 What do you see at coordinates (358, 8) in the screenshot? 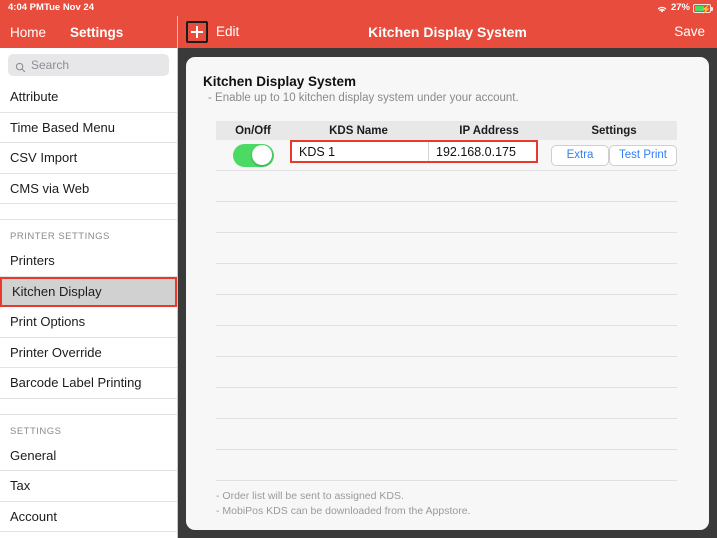
I see `status-bar: 4:04 PM Tue Nov 24 27% ⚡` at bounding box center [358, 8].